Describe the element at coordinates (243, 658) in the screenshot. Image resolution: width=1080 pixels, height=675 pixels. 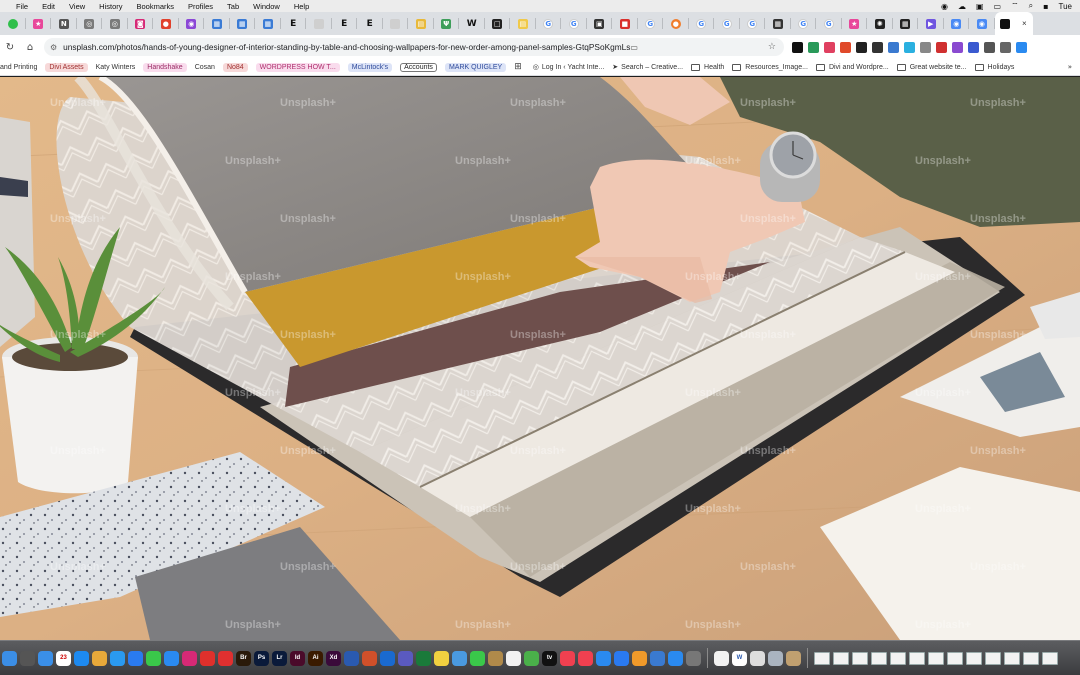
I see `bridge-icon: Br` at that location.